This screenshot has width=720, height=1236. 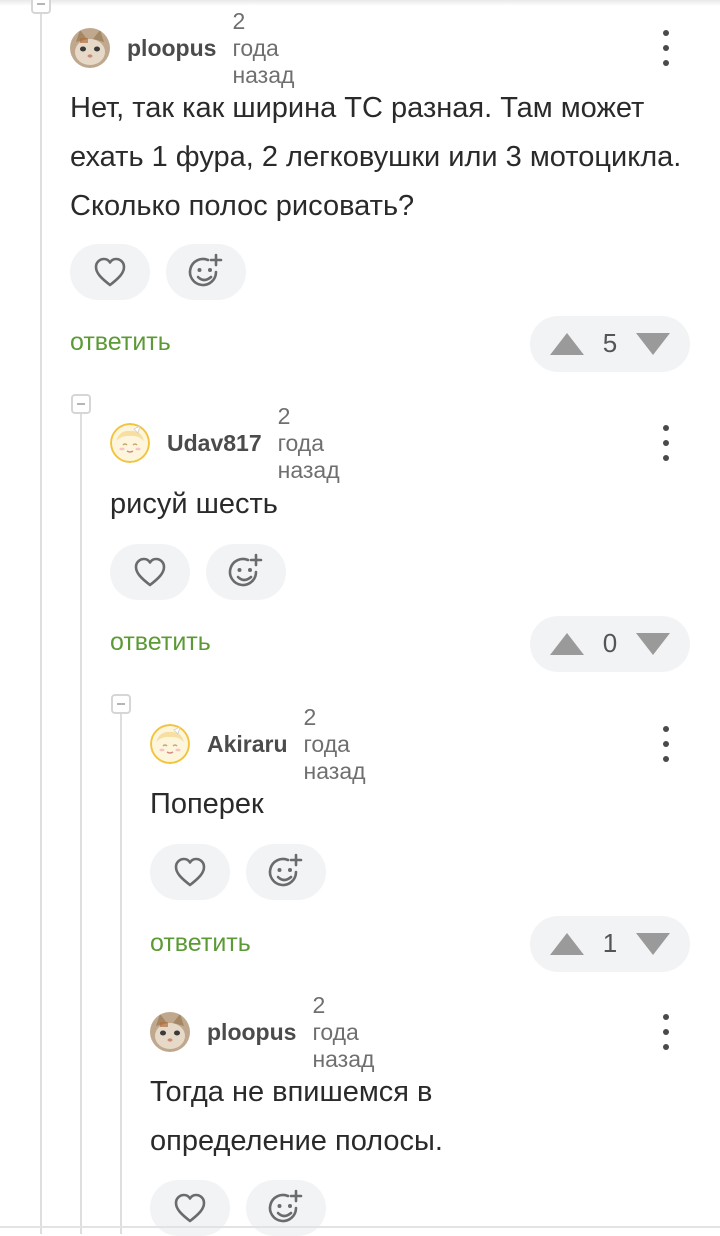 What do you see at coordinates (207, 804) in the screenshot?
I see `comment-text: Поперек` at bounding box center [207, 804].